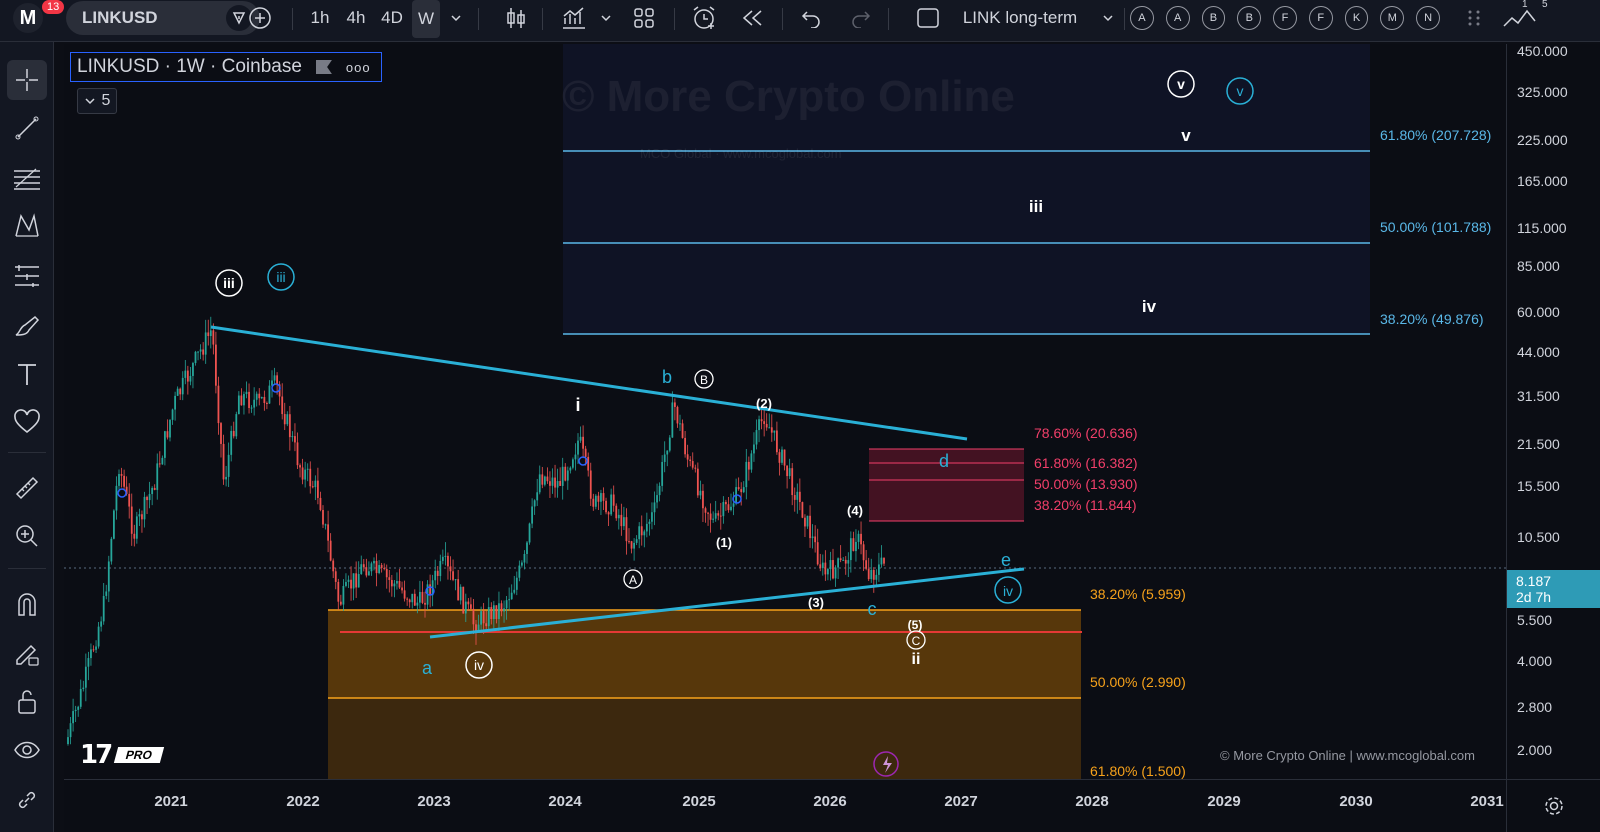 The image size is (1600, 832). I want to click on trendline-tool, so click(27, 128).